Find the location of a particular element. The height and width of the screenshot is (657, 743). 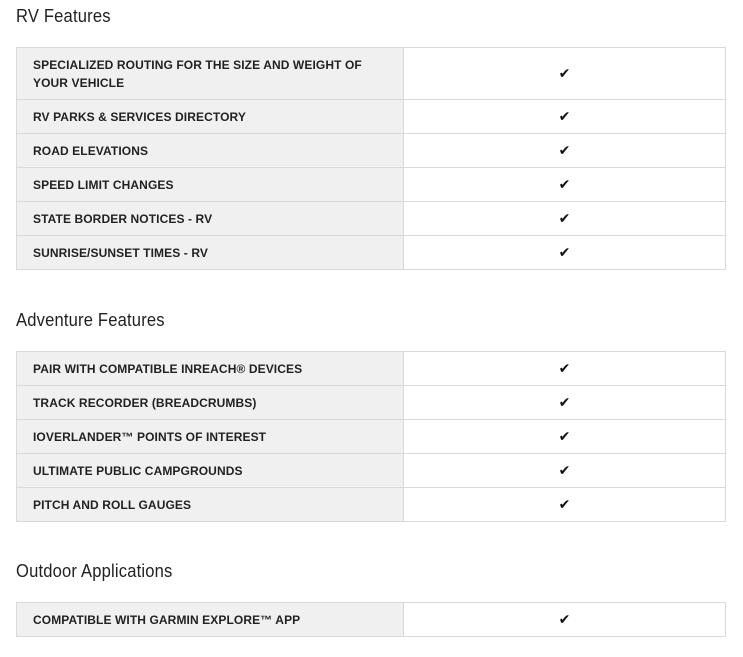

feature-label: PAIR WITH COMPATIBLE INREACH® DEVICES is located at coordinates (210, 368).